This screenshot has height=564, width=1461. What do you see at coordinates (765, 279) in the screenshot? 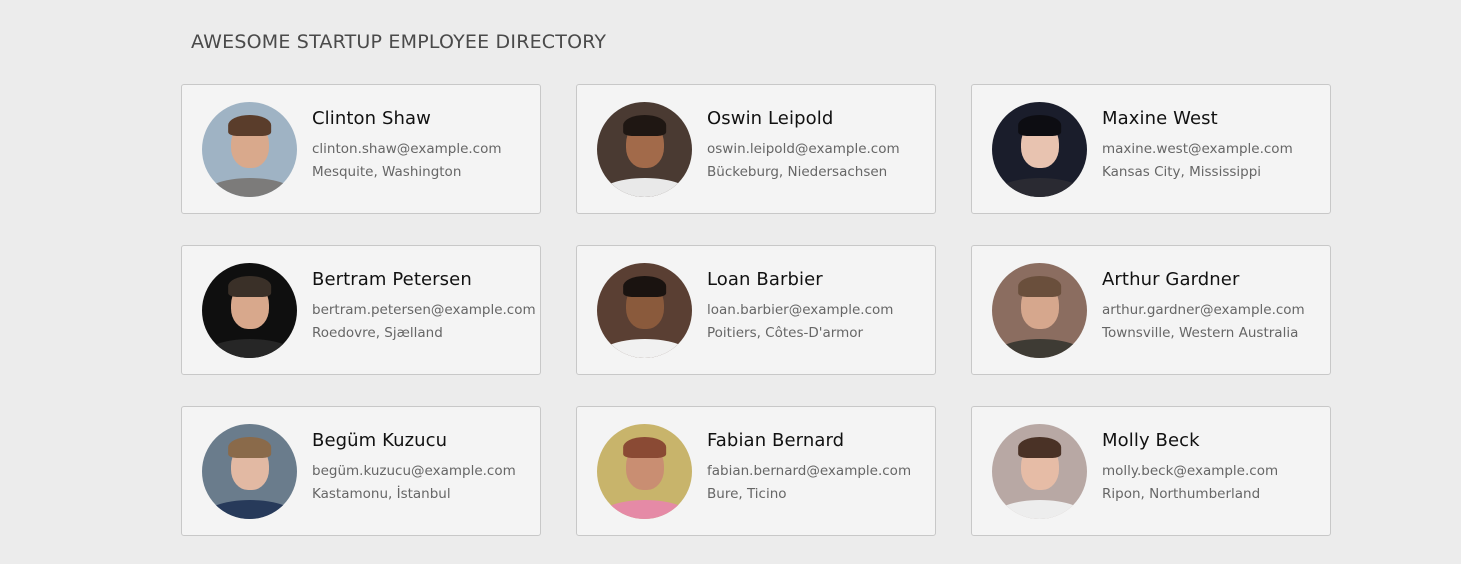
I see `employee-name: Loan Barbier` at bounding box center [765, 279].